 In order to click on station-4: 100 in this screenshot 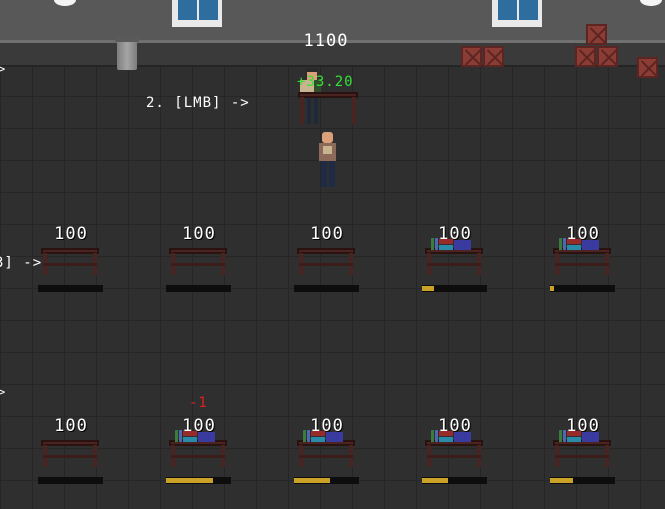, I will do `click(457, 264)`.